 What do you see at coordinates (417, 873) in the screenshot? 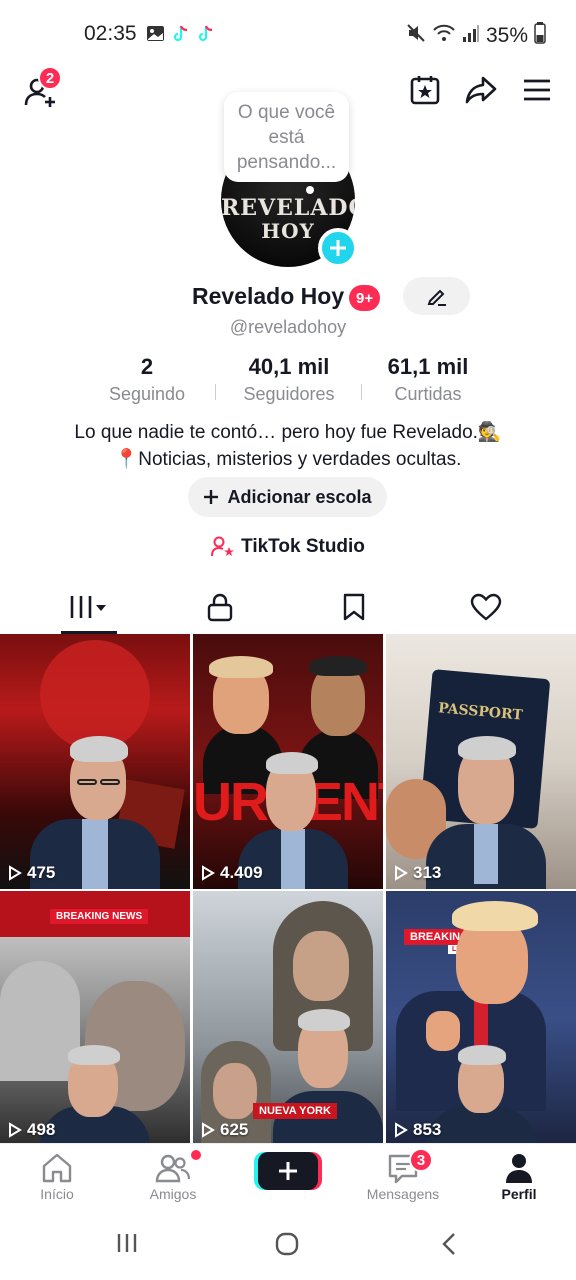
I see `video-view-count: 313` at bounding box center [417, 873].